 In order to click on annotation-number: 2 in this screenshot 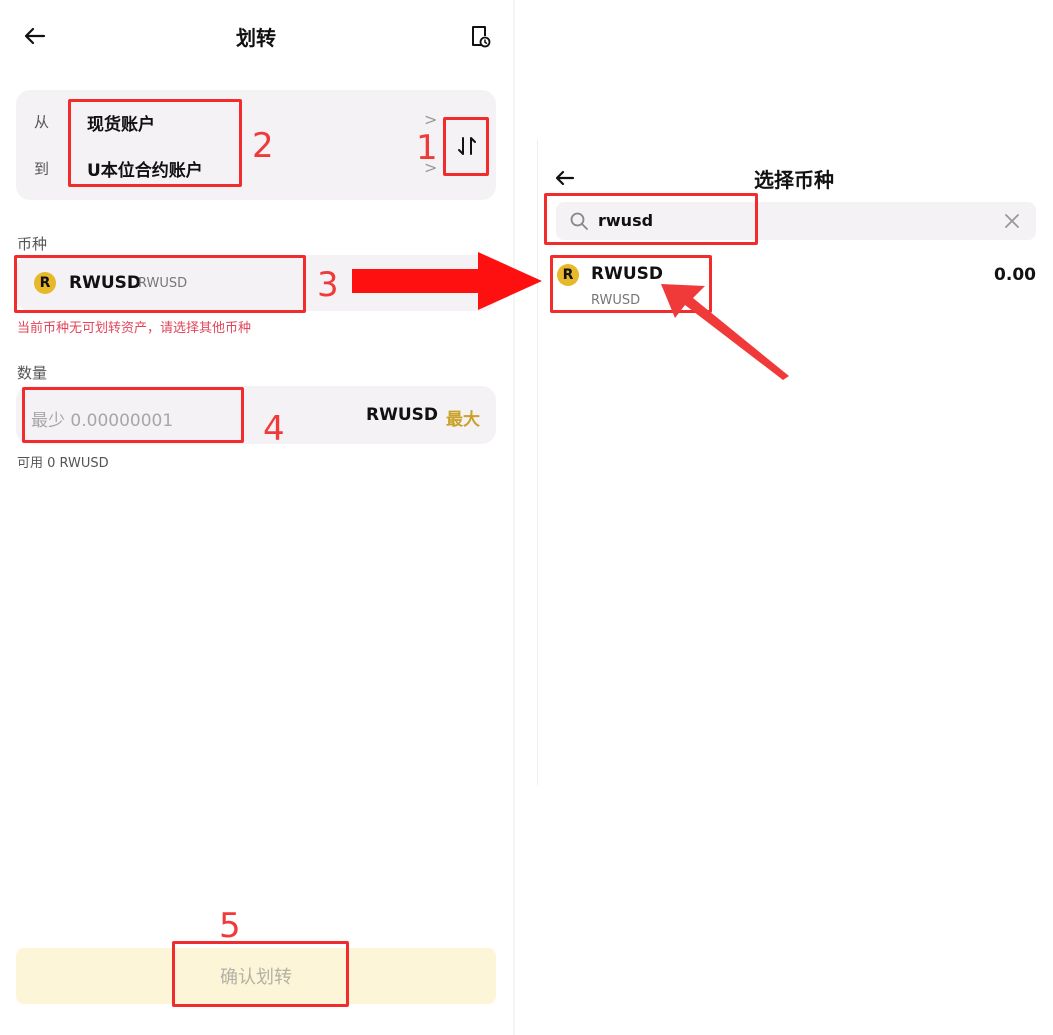, I will do `click(263, 146)`.